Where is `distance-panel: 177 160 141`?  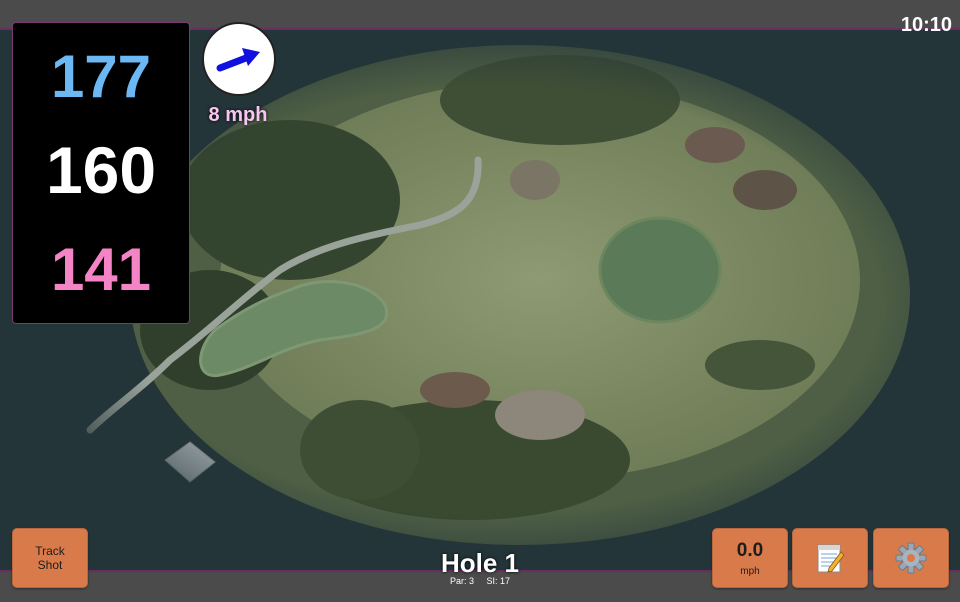 distance-panel: 177 160 141 is located at coordinates (101, 173).